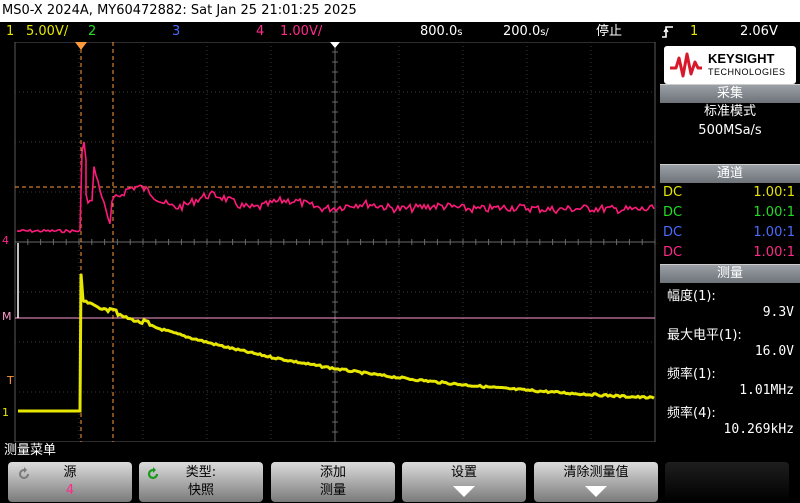 This screenshot has height=503, width=800. I want to click on keysight-logo: KEYSIGHT TECHNOLOGIES, so click(730, 65).